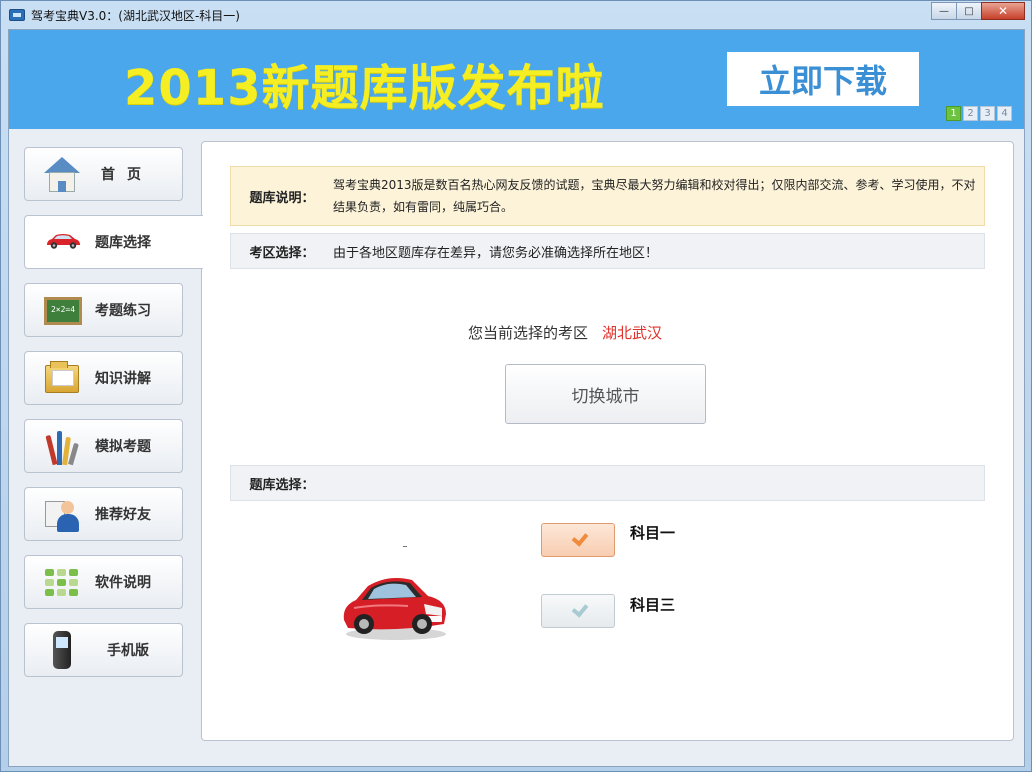 The height and width of the screenshot is (772, 1032). What do you see at coordinates (62, 650) in the screenshot?
I see `phone-icon` at bounding box center [62, 650].